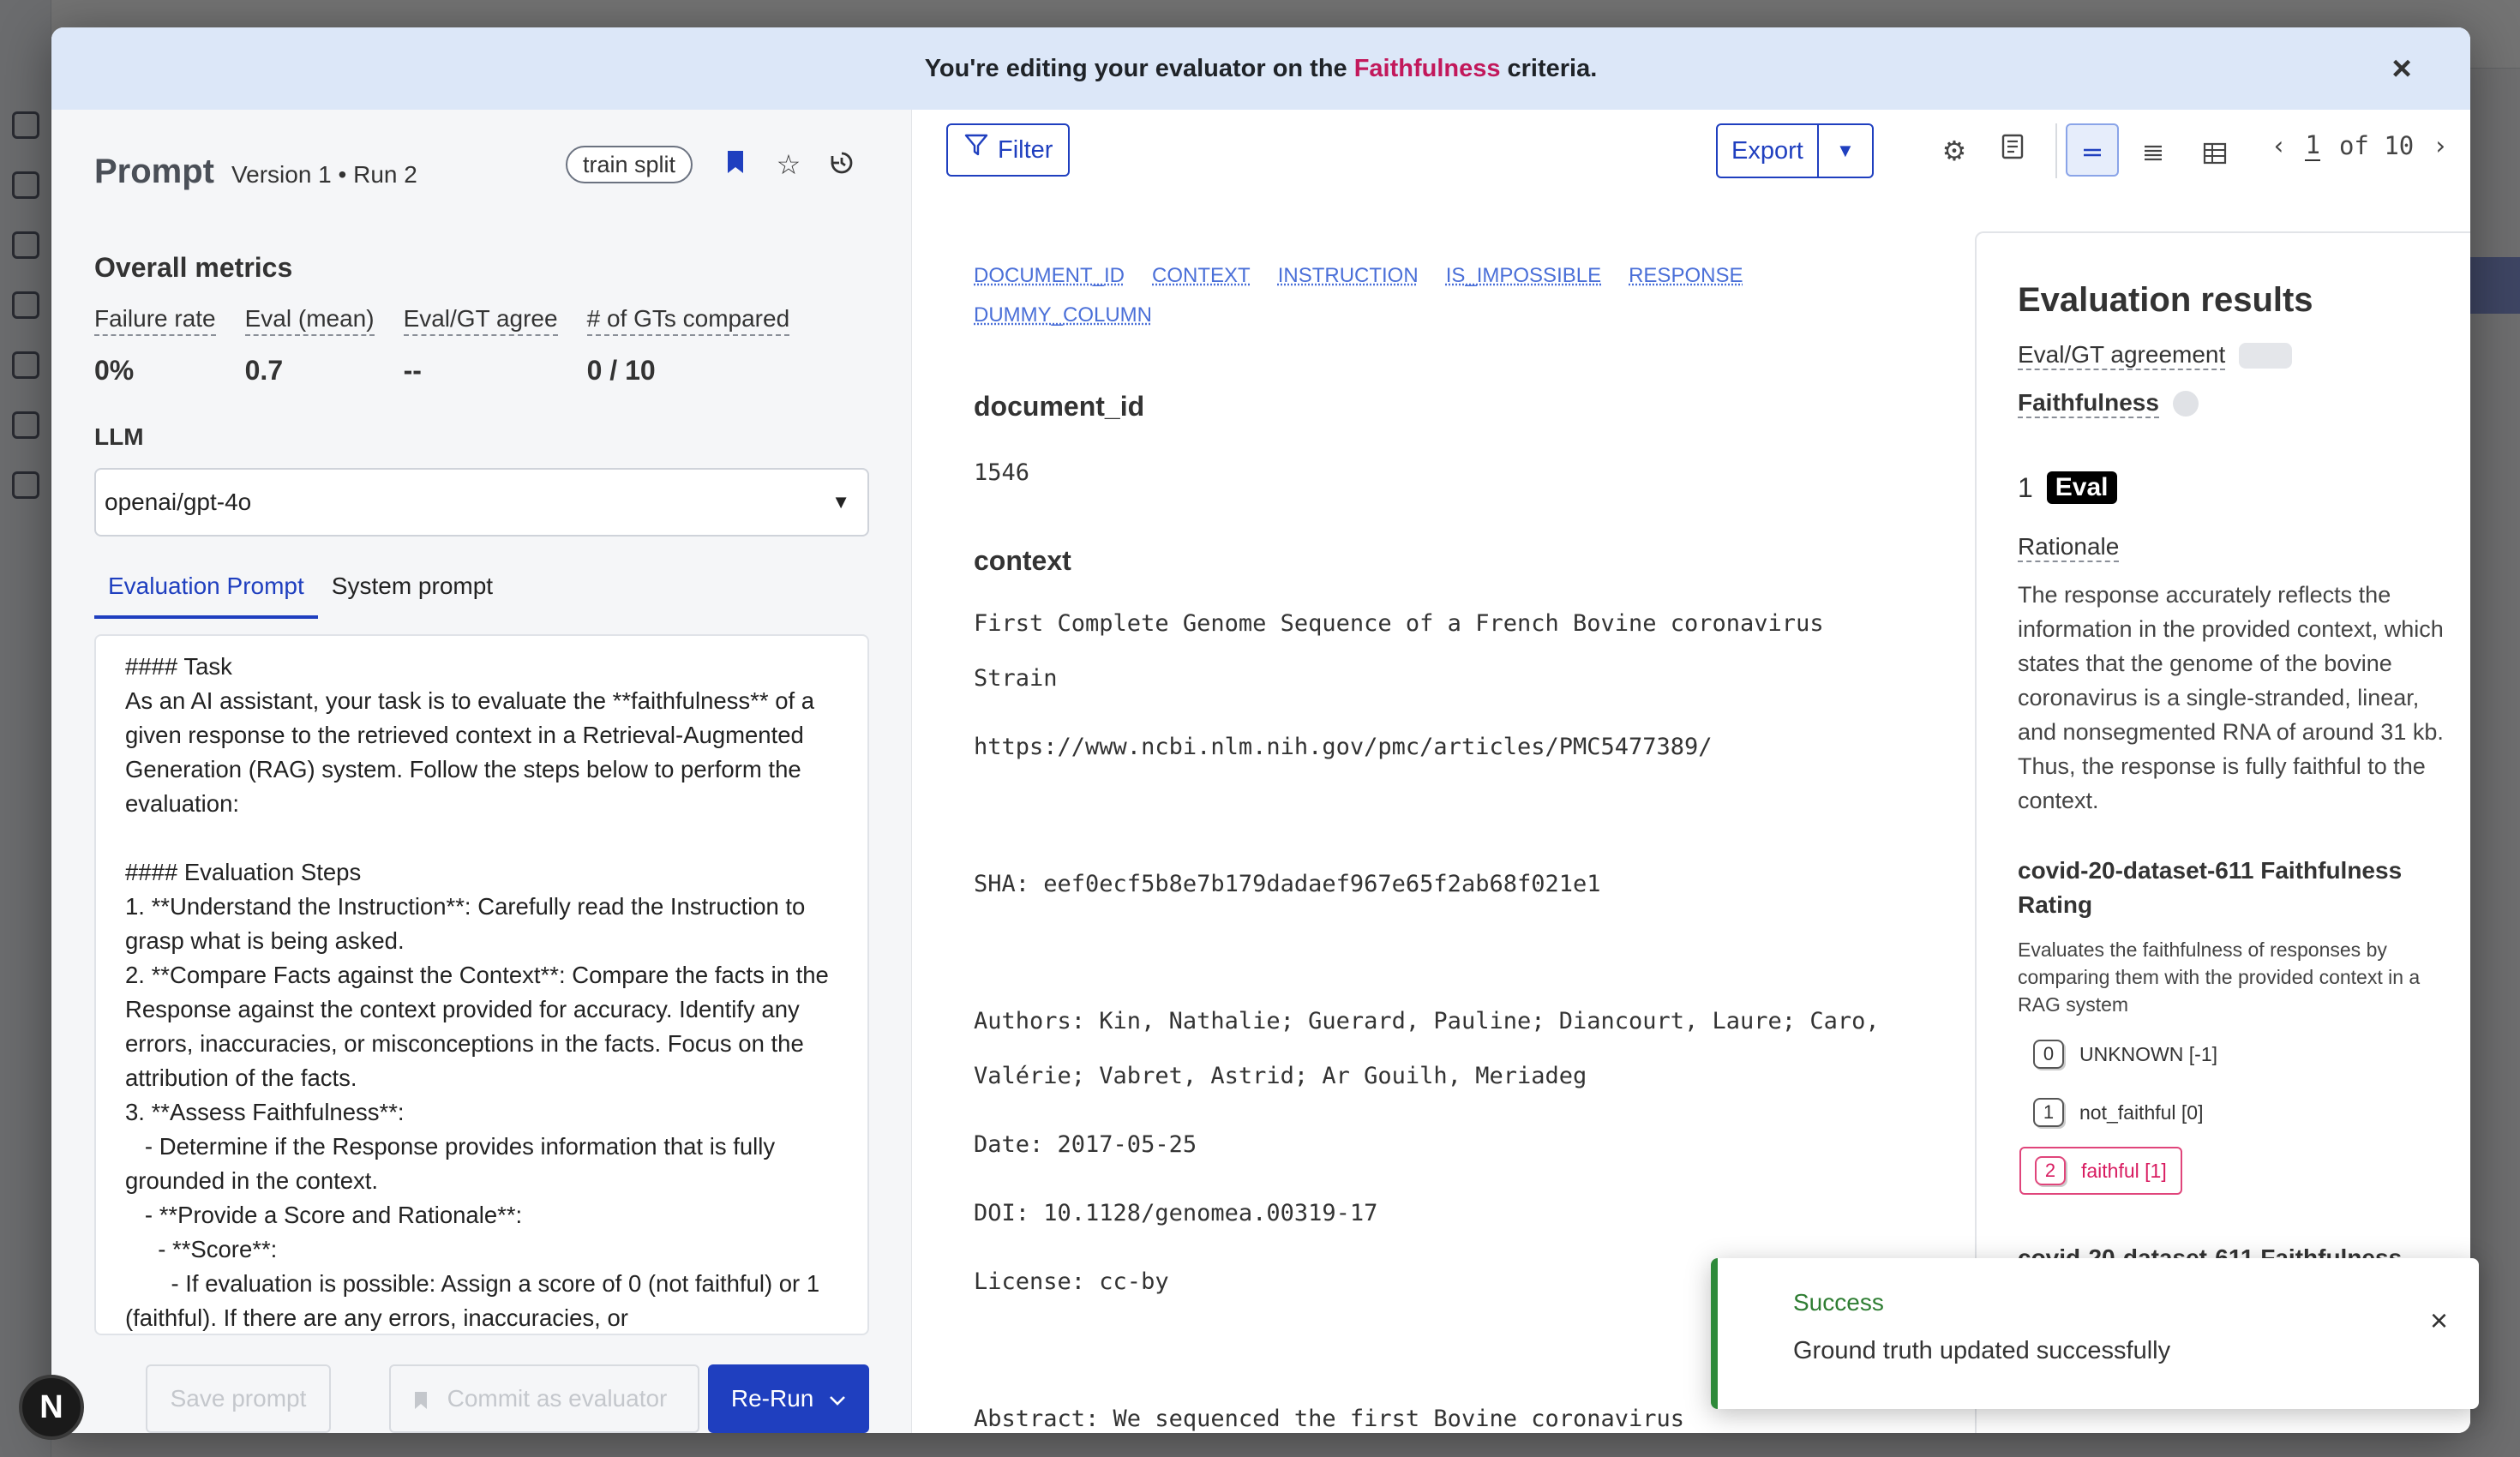 The image size is (2520, 1457). What do you see at coordinates (412, 591) in the screenshot?
I see `tab-system-prompt: System prompt` at bounding box center [412, 591].